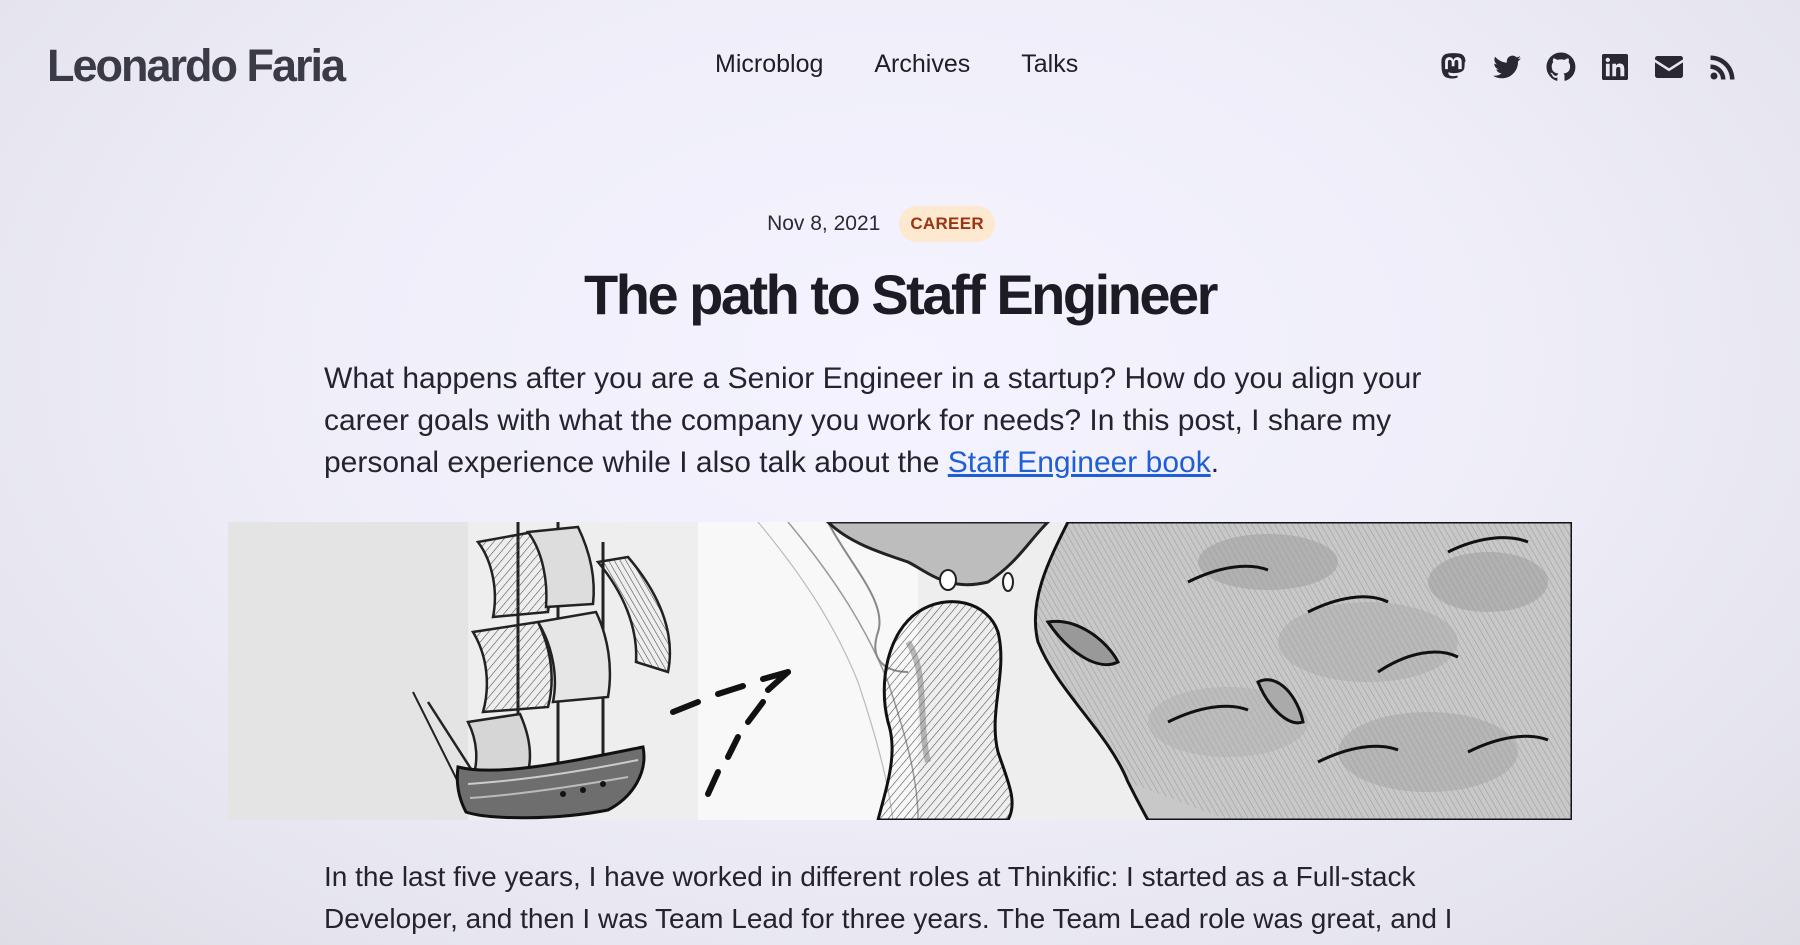  I want to click on main-nav: Microblog Archives Talks, so click(922, 64).